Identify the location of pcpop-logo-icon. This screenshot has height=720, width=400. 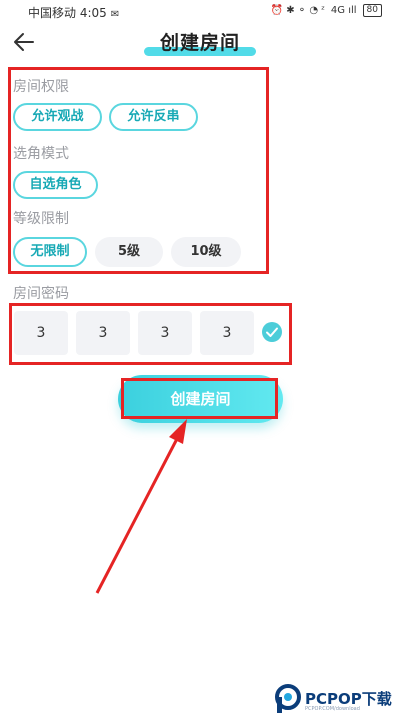
(288, 698).